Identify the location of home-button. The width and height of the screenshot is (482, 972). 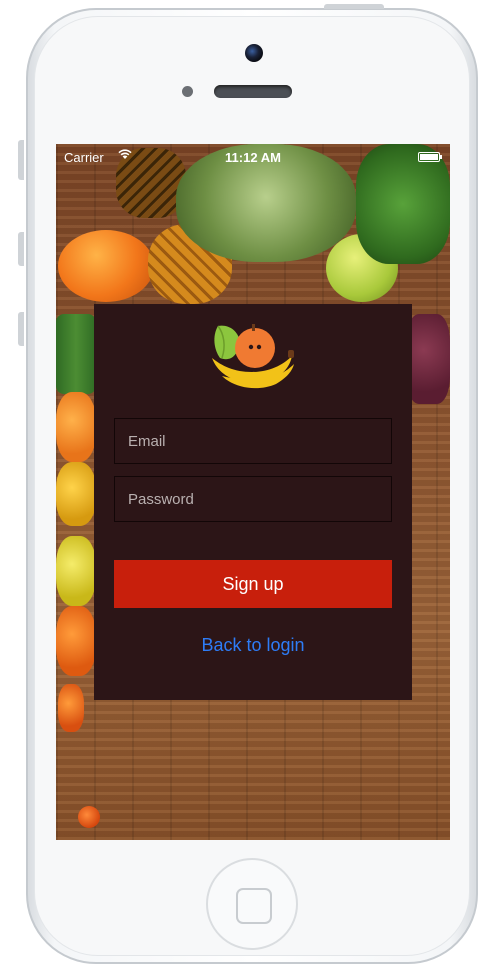
(252, 904).